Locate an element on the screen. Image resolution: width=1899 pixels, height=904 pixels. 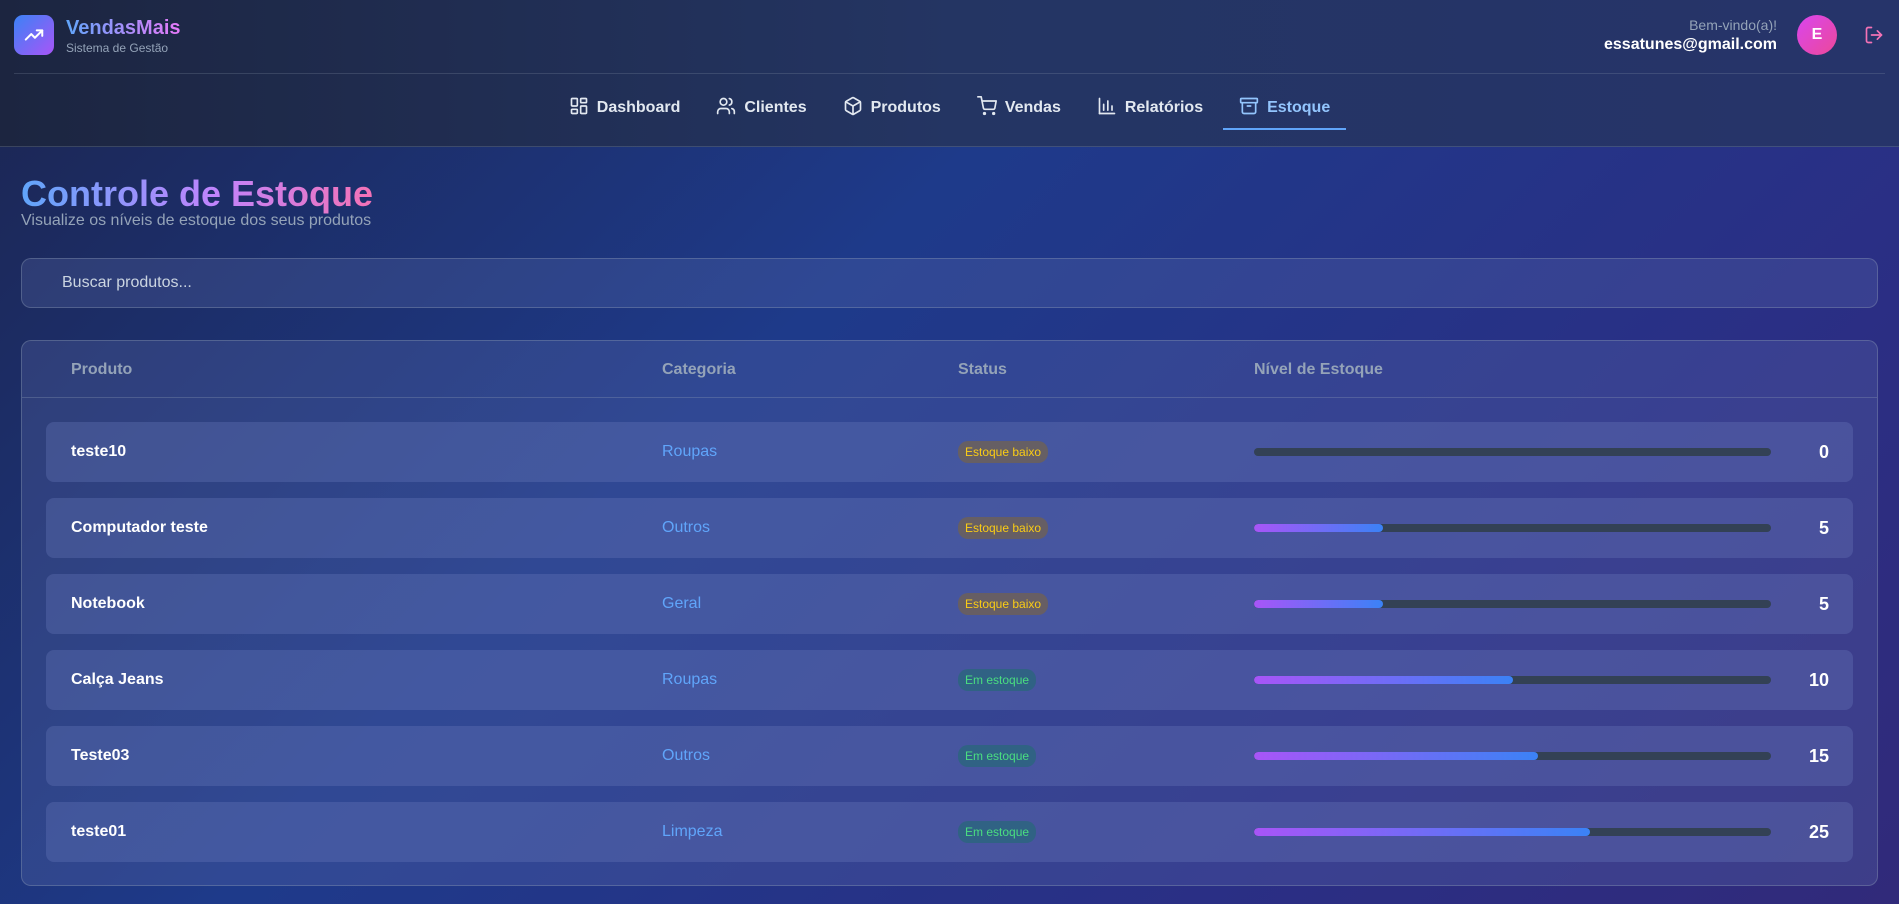
table-row: teste10 Roupas Estoque baixo 0 is located at coordinates (949, 452).